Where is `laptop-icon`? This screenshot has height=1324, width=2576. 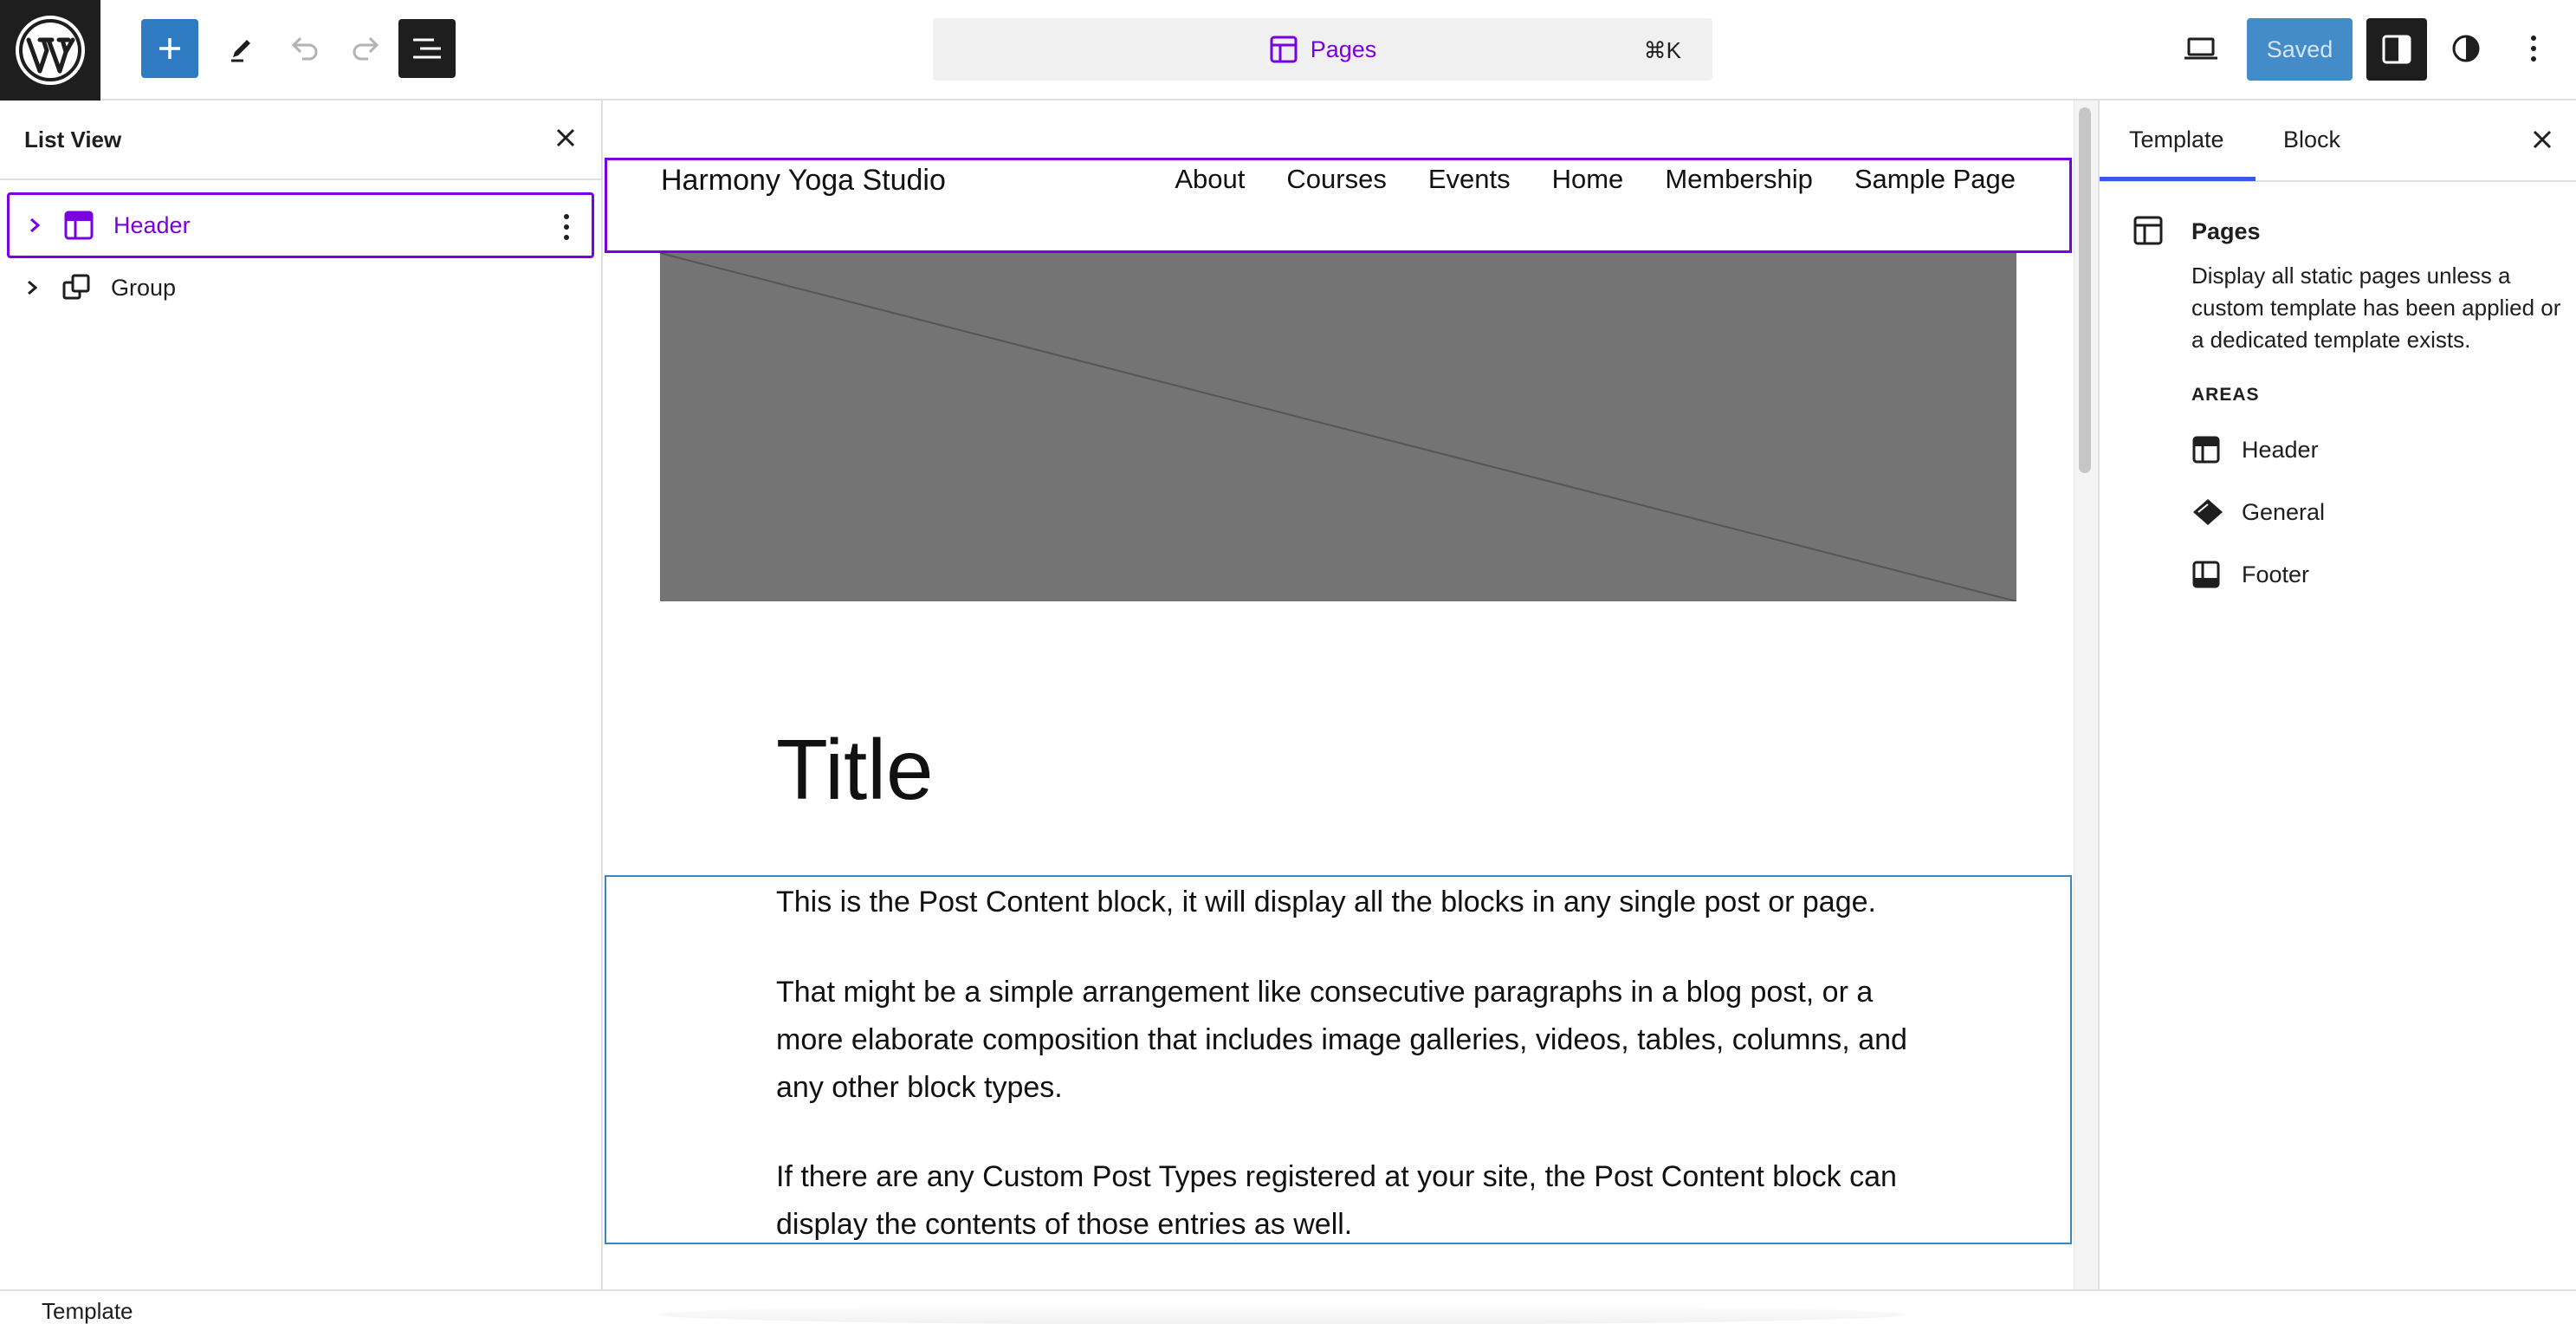
laptop-icon is located at coordinates (2200, 48).